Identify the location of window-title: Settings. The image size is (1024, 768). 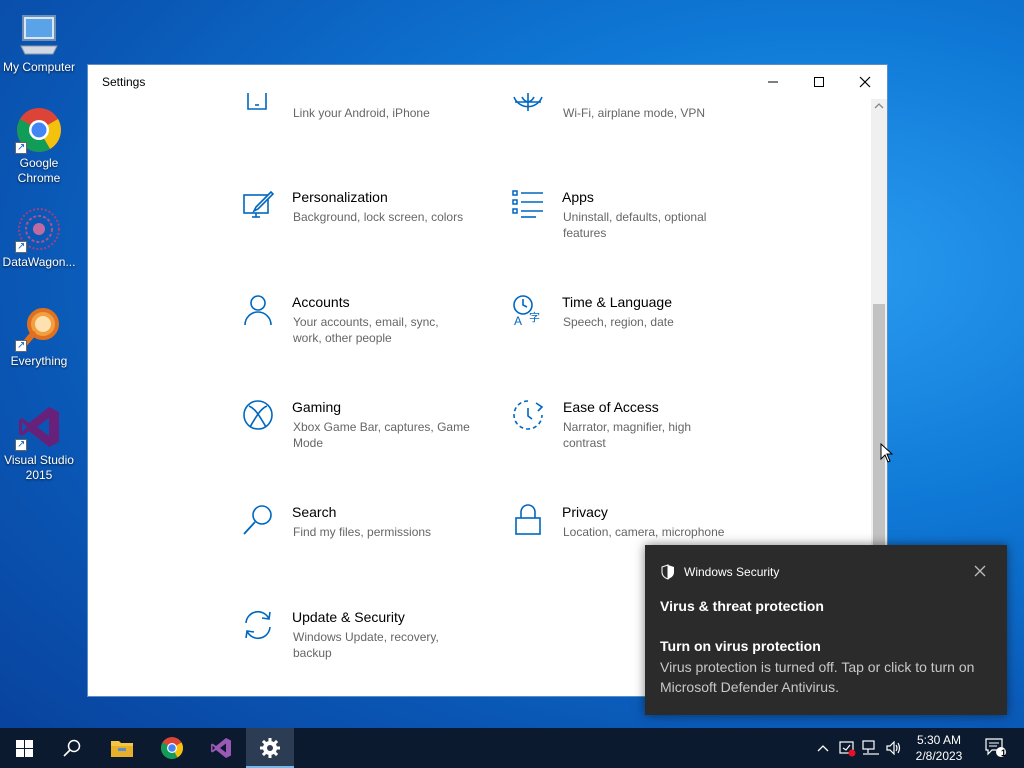
(124, 82).